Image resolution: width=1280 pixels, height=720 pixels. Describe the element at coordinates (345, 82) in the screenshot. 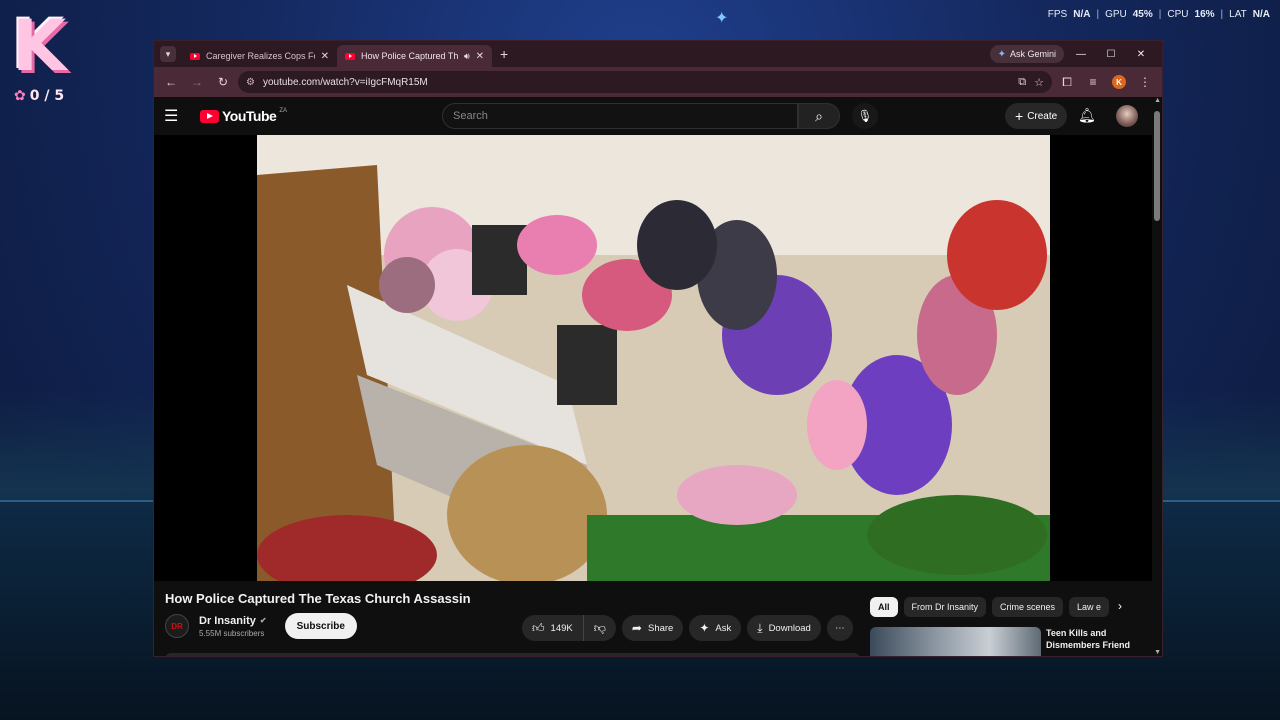

I see `url-text: youtube.com/watch?v=iIgcFMqR15M` at that location.